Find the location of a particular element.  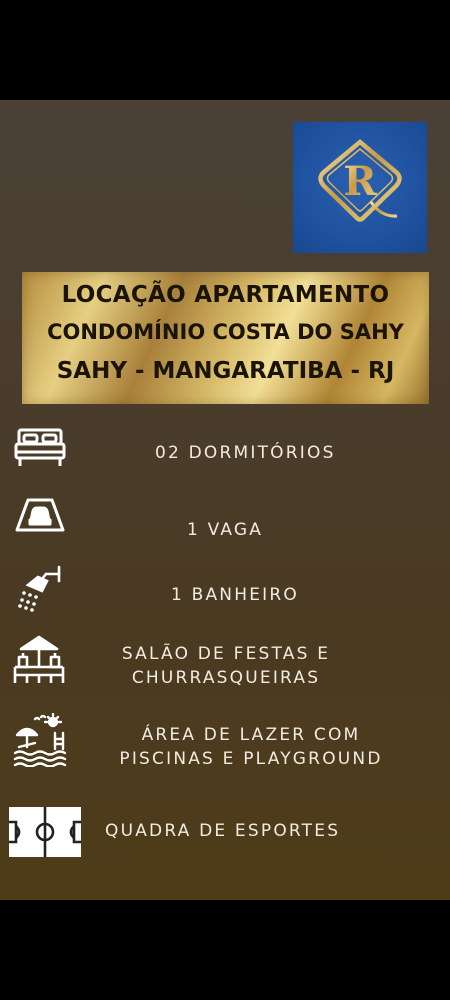

svg-text: R is located at coordinates (360, 181).